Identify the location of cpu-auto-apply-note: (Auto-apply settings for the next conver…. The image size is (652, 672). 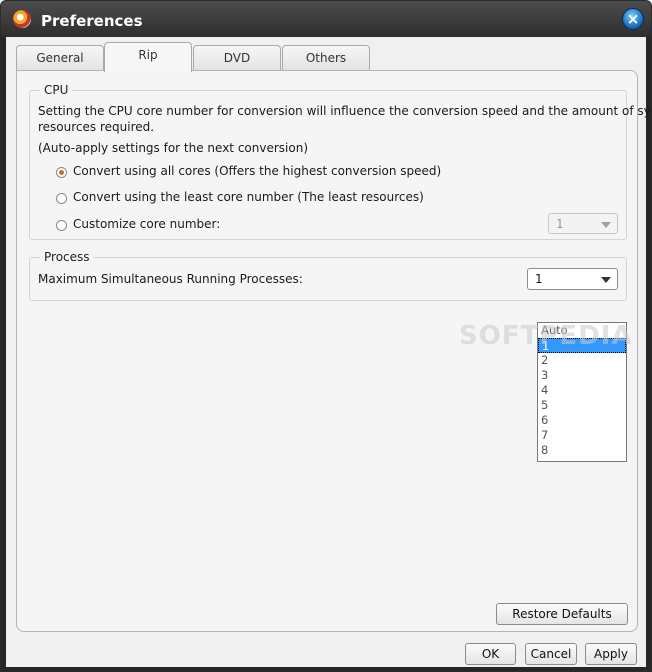
(173, 148).